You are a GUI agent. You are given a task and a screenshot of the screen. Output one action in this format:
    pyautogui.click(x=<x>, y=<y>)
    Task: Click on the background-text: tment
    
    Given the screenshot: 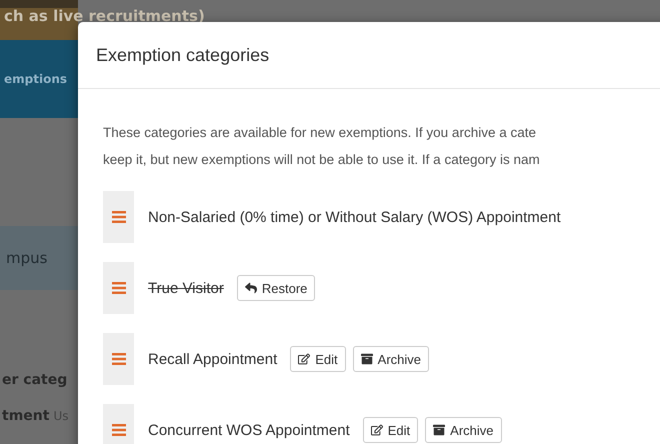 What is the action you would take?
    pyautogui.click(x=26, y=416)
    